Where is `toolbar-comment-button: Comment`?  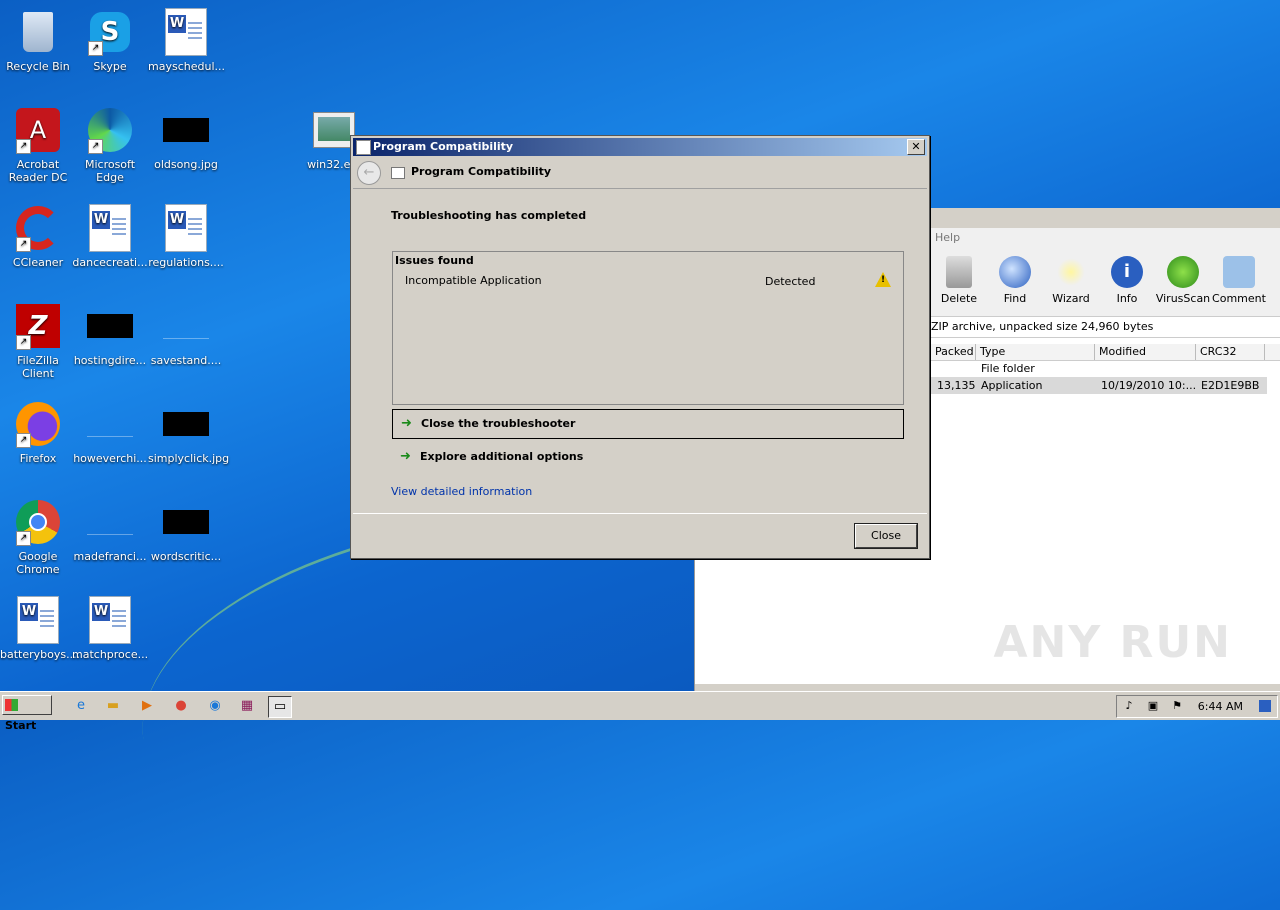
toolbar-comment-button: Comment is located at coordinates (1239, 282).